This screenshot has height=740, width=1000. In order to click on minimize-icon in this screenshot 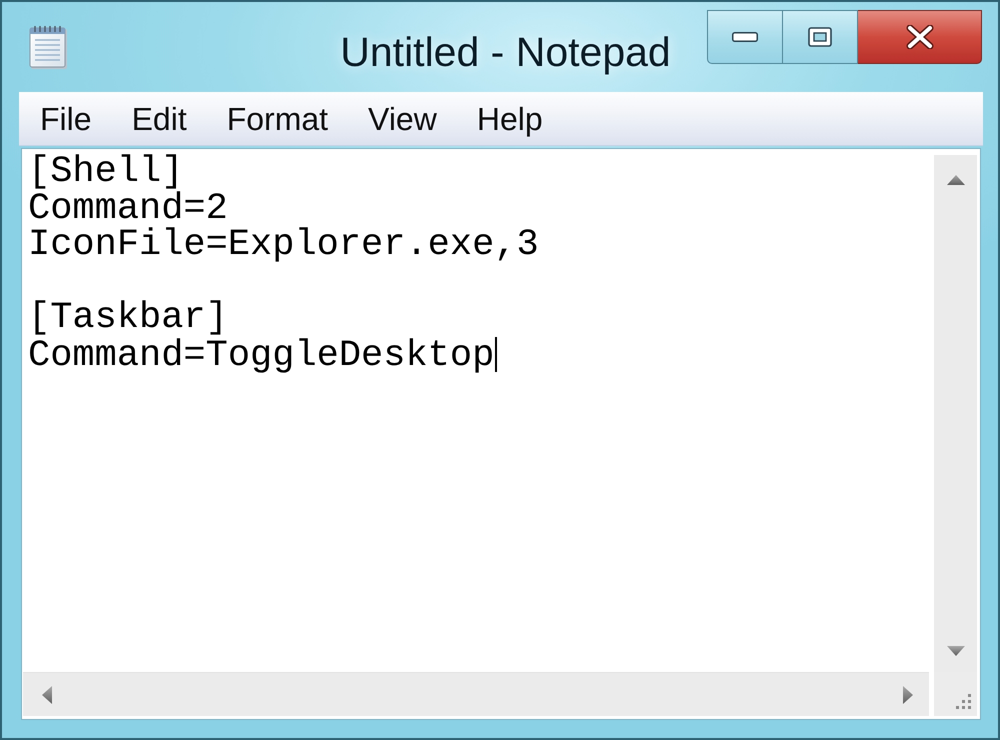, I will do `click(745, 37)`.